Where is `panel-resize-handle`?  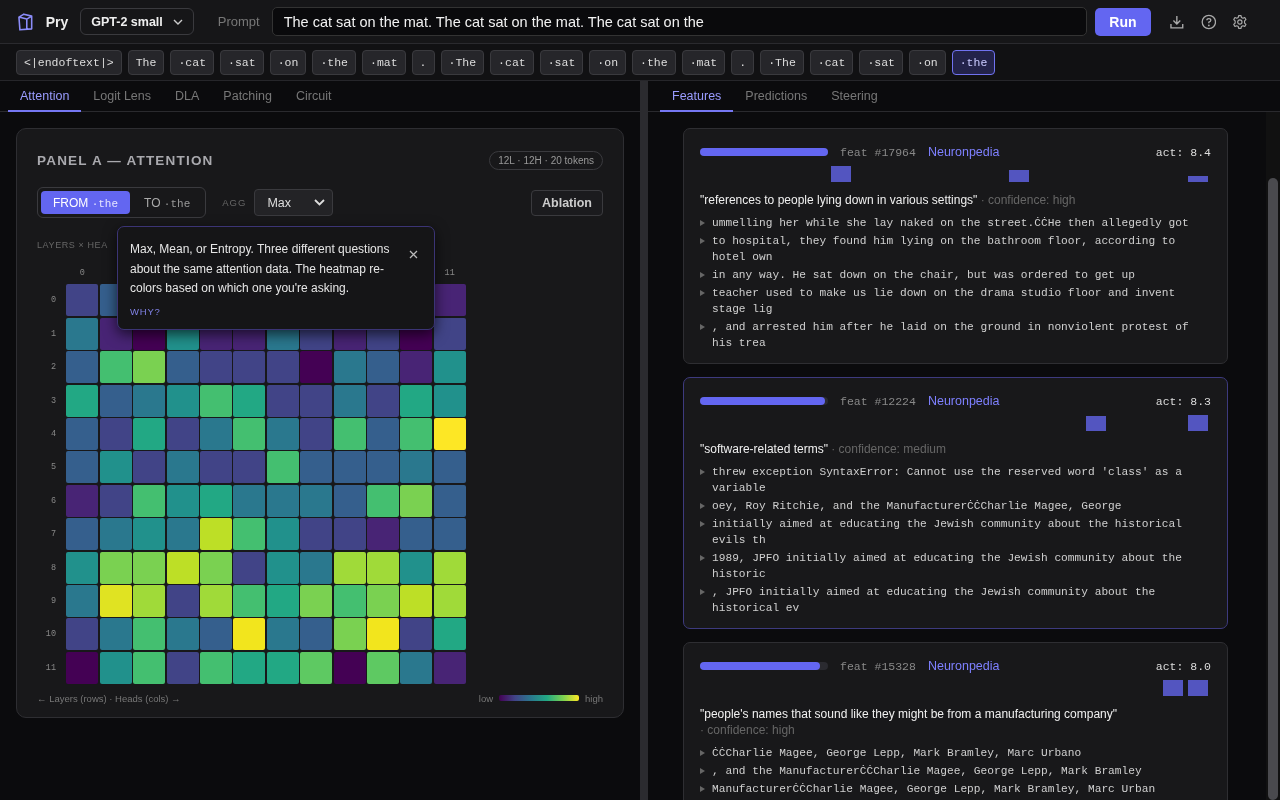
panel-resize-handle is located at coordinates (644, 440).